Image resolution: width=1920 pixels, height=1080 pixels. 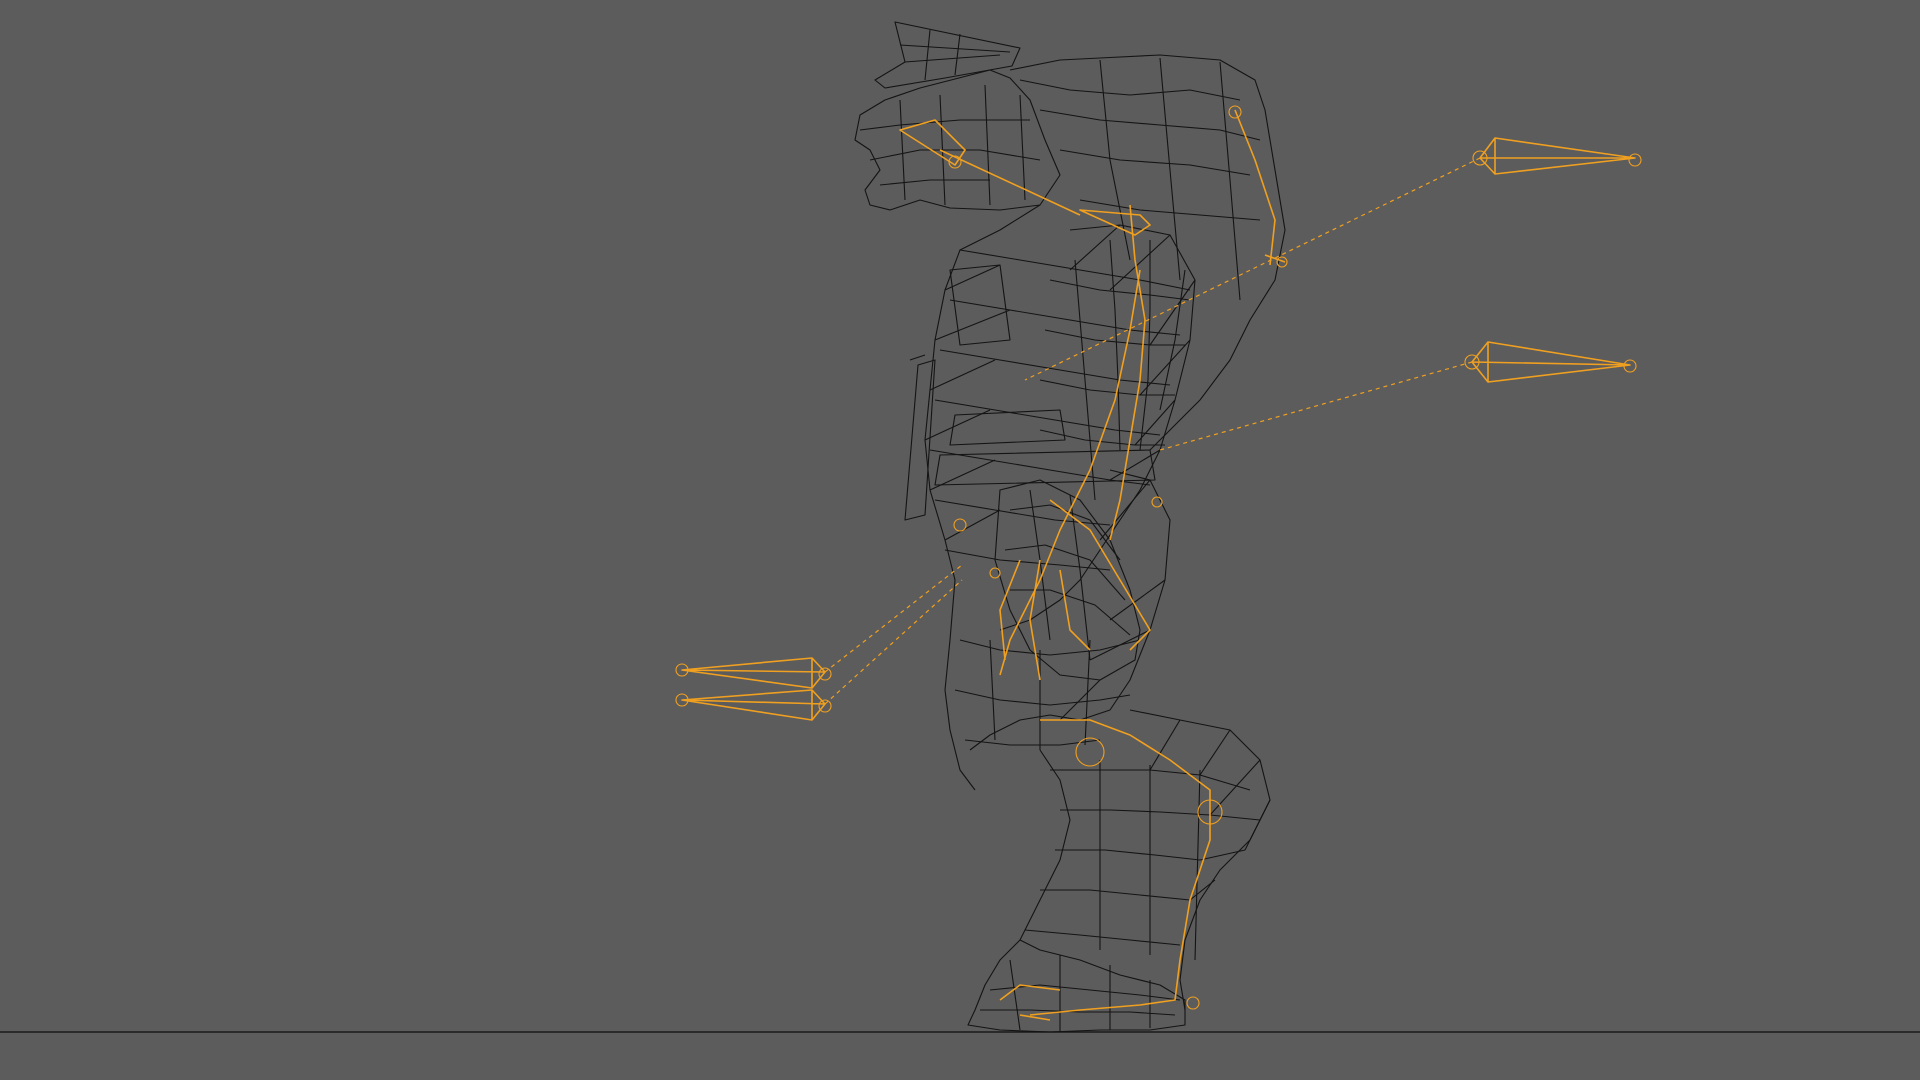 I want to click on ik-target-upper, so click(x=1333, y=259).